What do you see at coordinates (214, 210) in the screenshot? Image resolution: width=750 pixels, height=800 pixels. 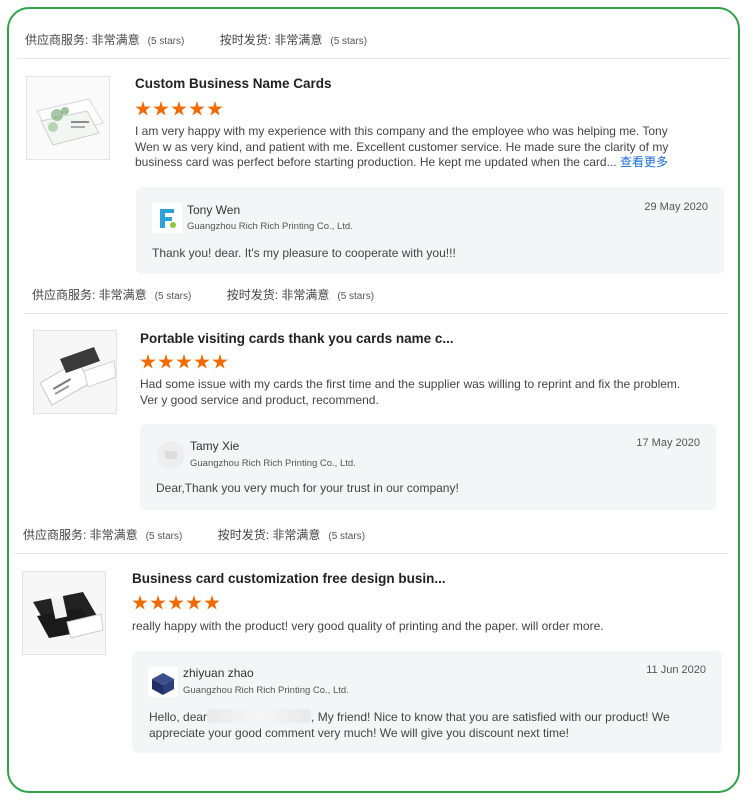 I see `seller-name: Tony Wen` at bounding box center [214, 210].